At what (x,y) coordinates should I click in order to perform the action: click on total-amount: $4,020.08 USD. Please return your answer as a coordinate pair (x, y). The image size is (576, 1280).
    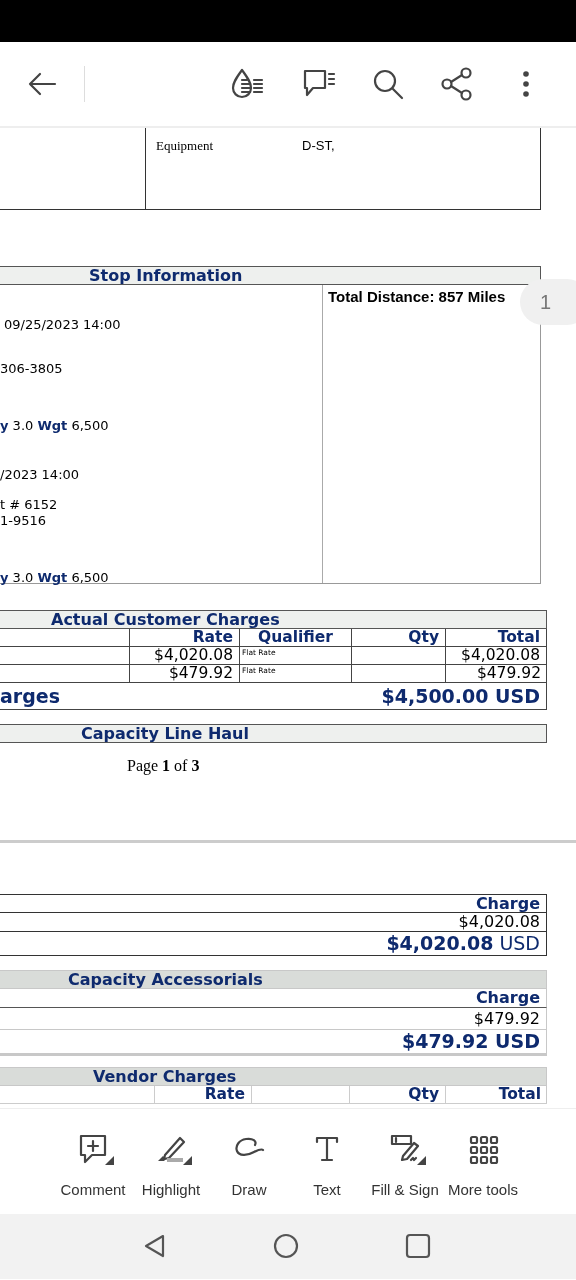
    Looking at the image, I should click on (273, 944).